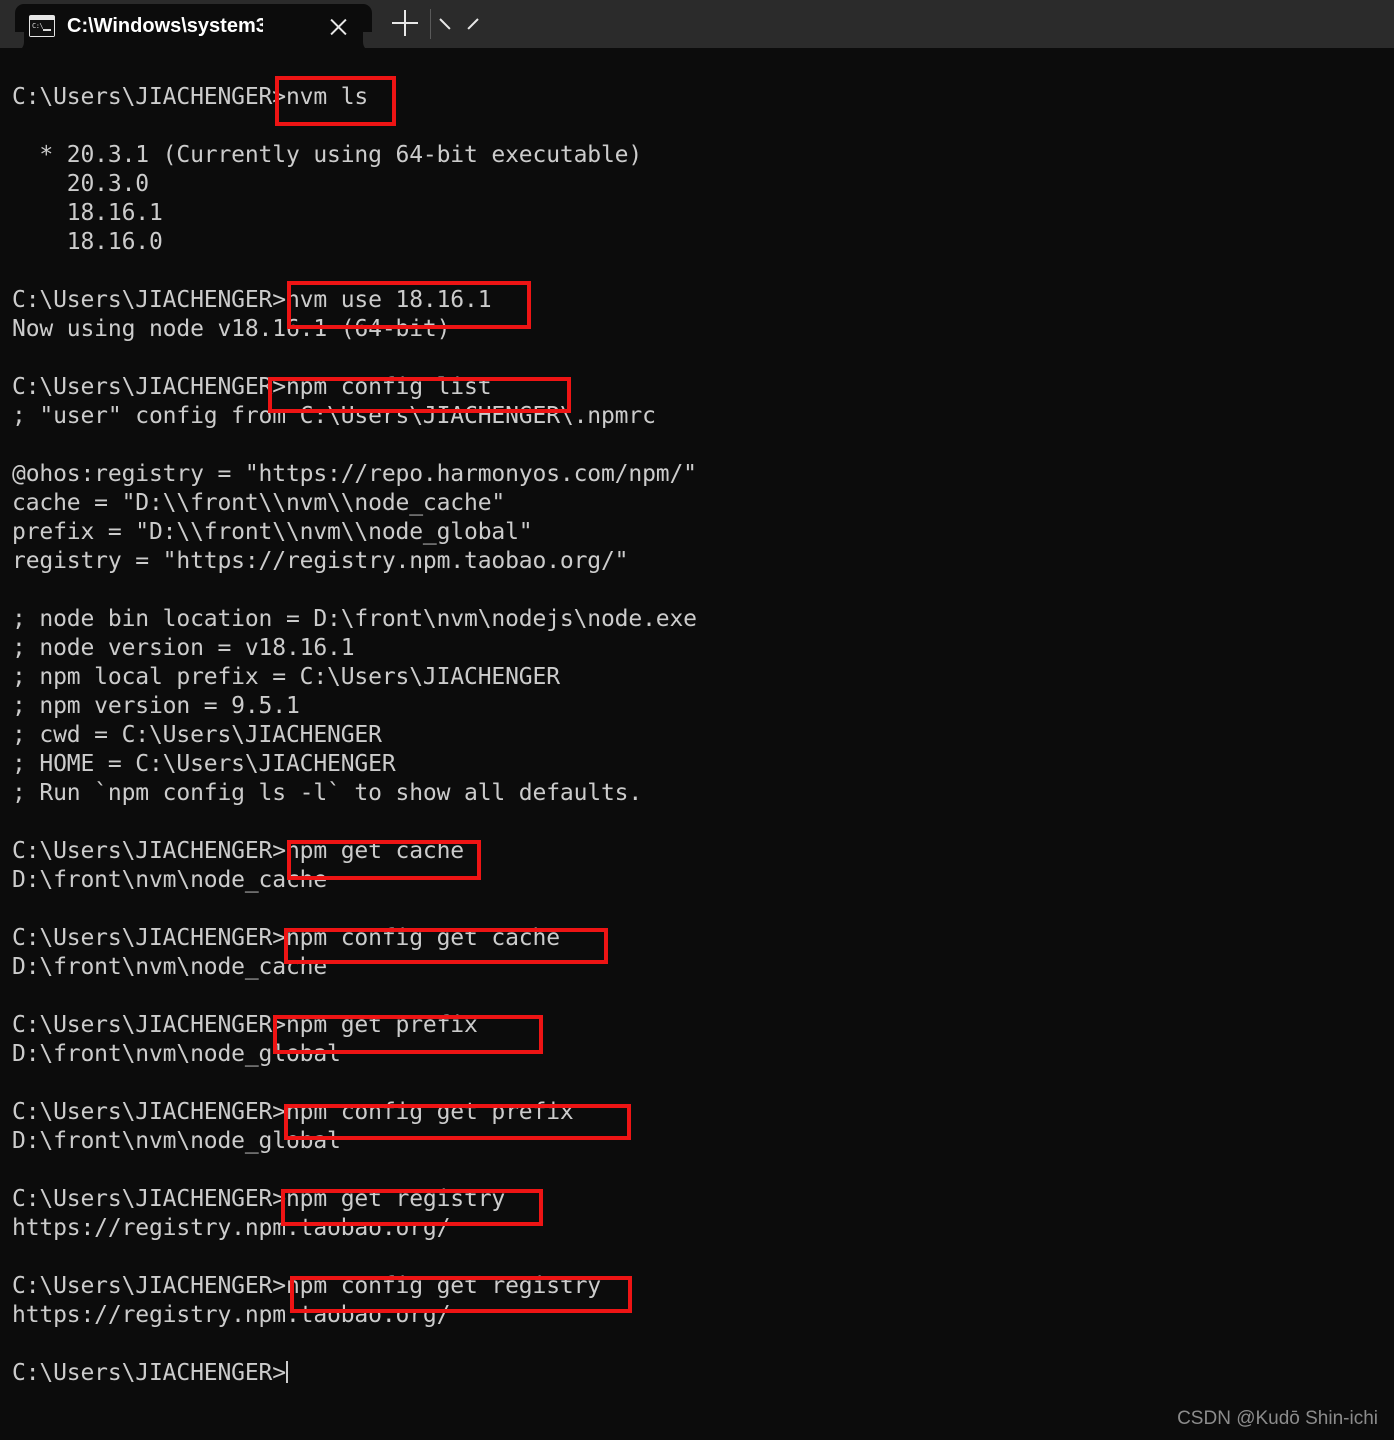 The width and height of the screenshot is (1394, 1440). Describe the element at coordinates (156, 706) in the screenshot. I see `console-line: ; npm version = 9.5.1` at that location.